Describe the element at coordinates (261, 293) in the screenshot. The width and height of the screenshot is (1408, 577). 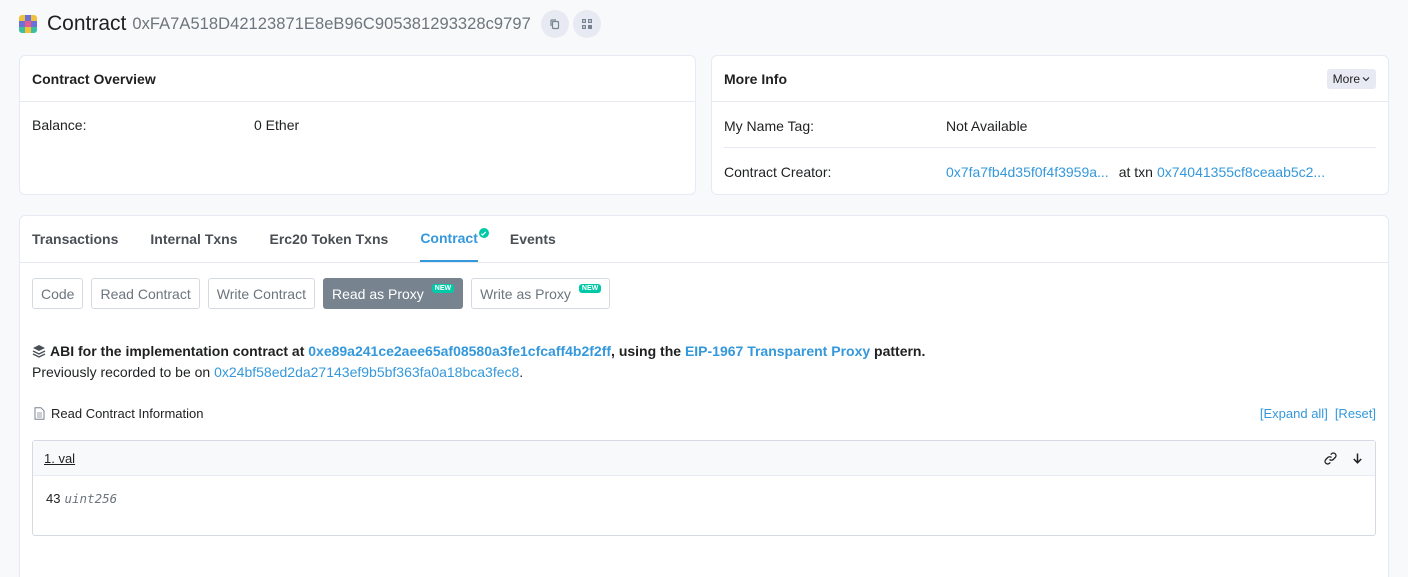
I see `subtab-write-contract: Write Contract` at that location.